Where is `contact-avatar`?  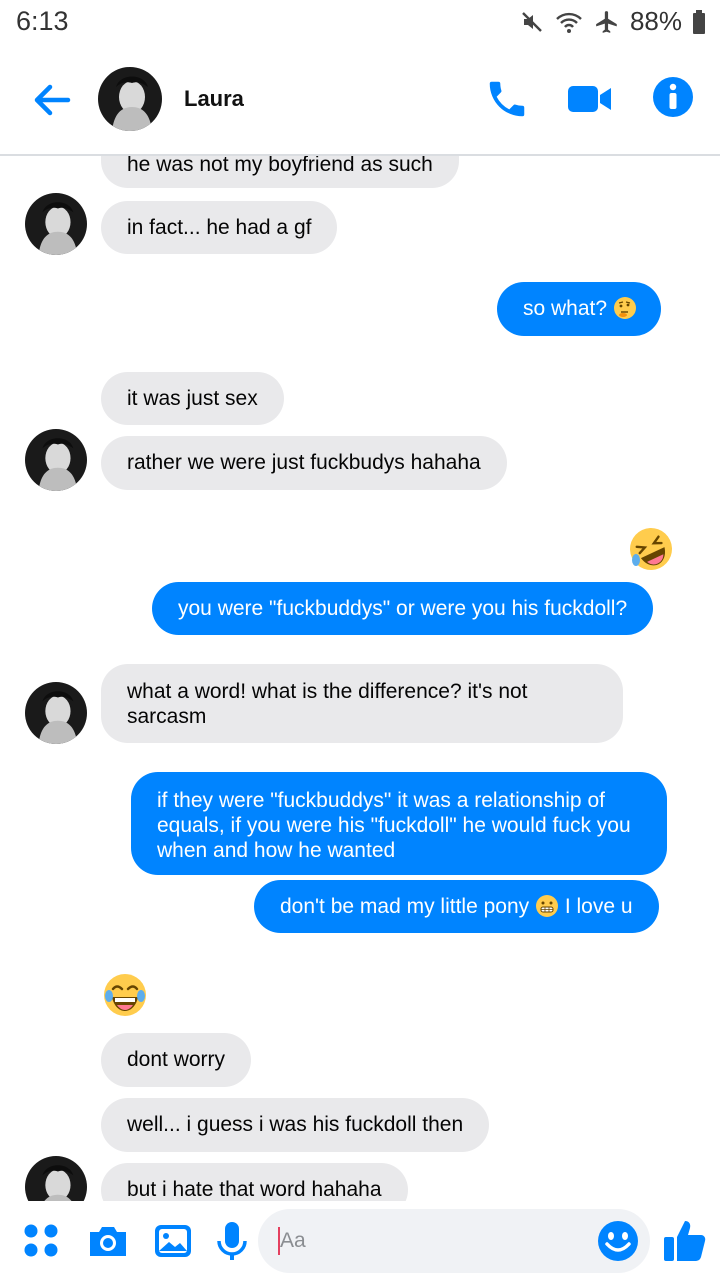 contact-avatar is located at coordinates (130, 99).